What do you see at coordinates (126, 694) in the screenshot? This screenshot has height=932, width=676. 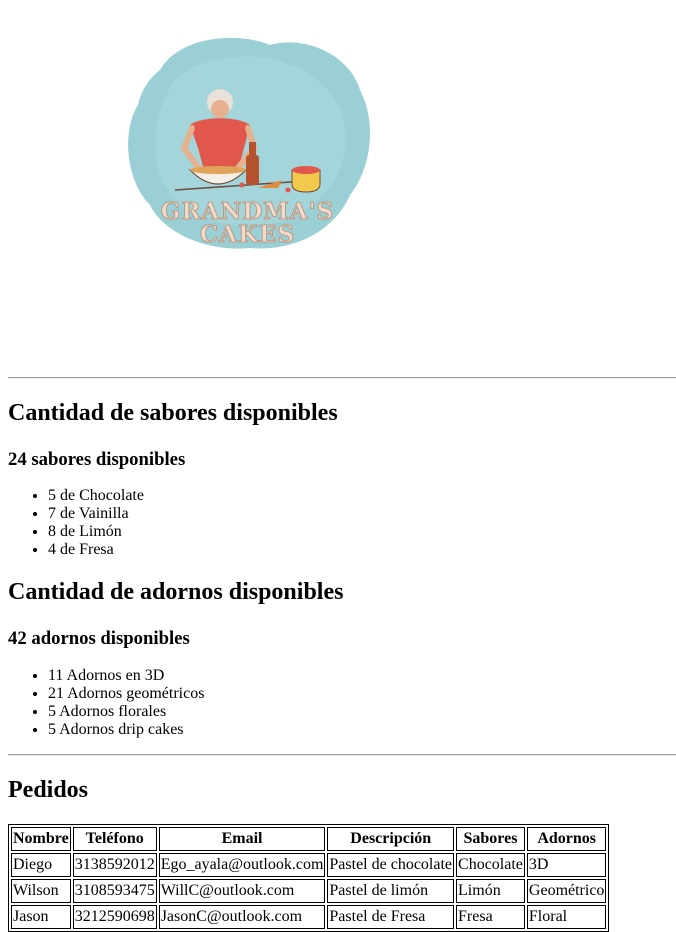 I see `list-item: 21 Adornos geométricos` at bounding box center [126, 694].